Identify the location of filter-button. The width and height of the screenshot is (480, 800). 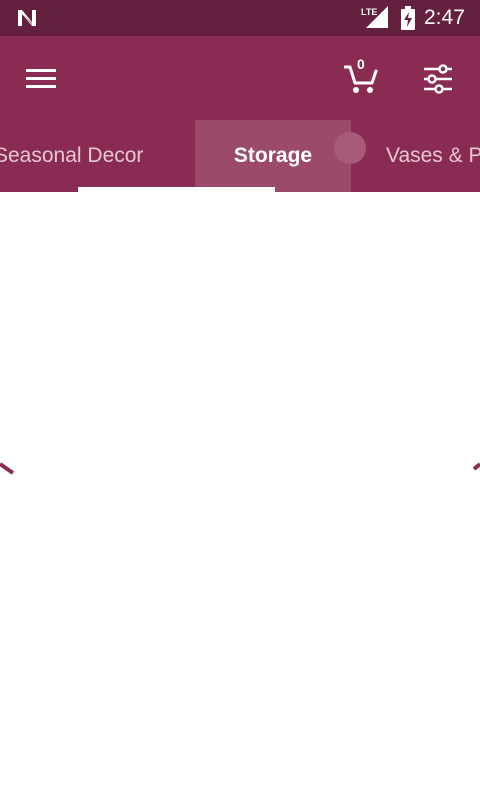
(438, 78).